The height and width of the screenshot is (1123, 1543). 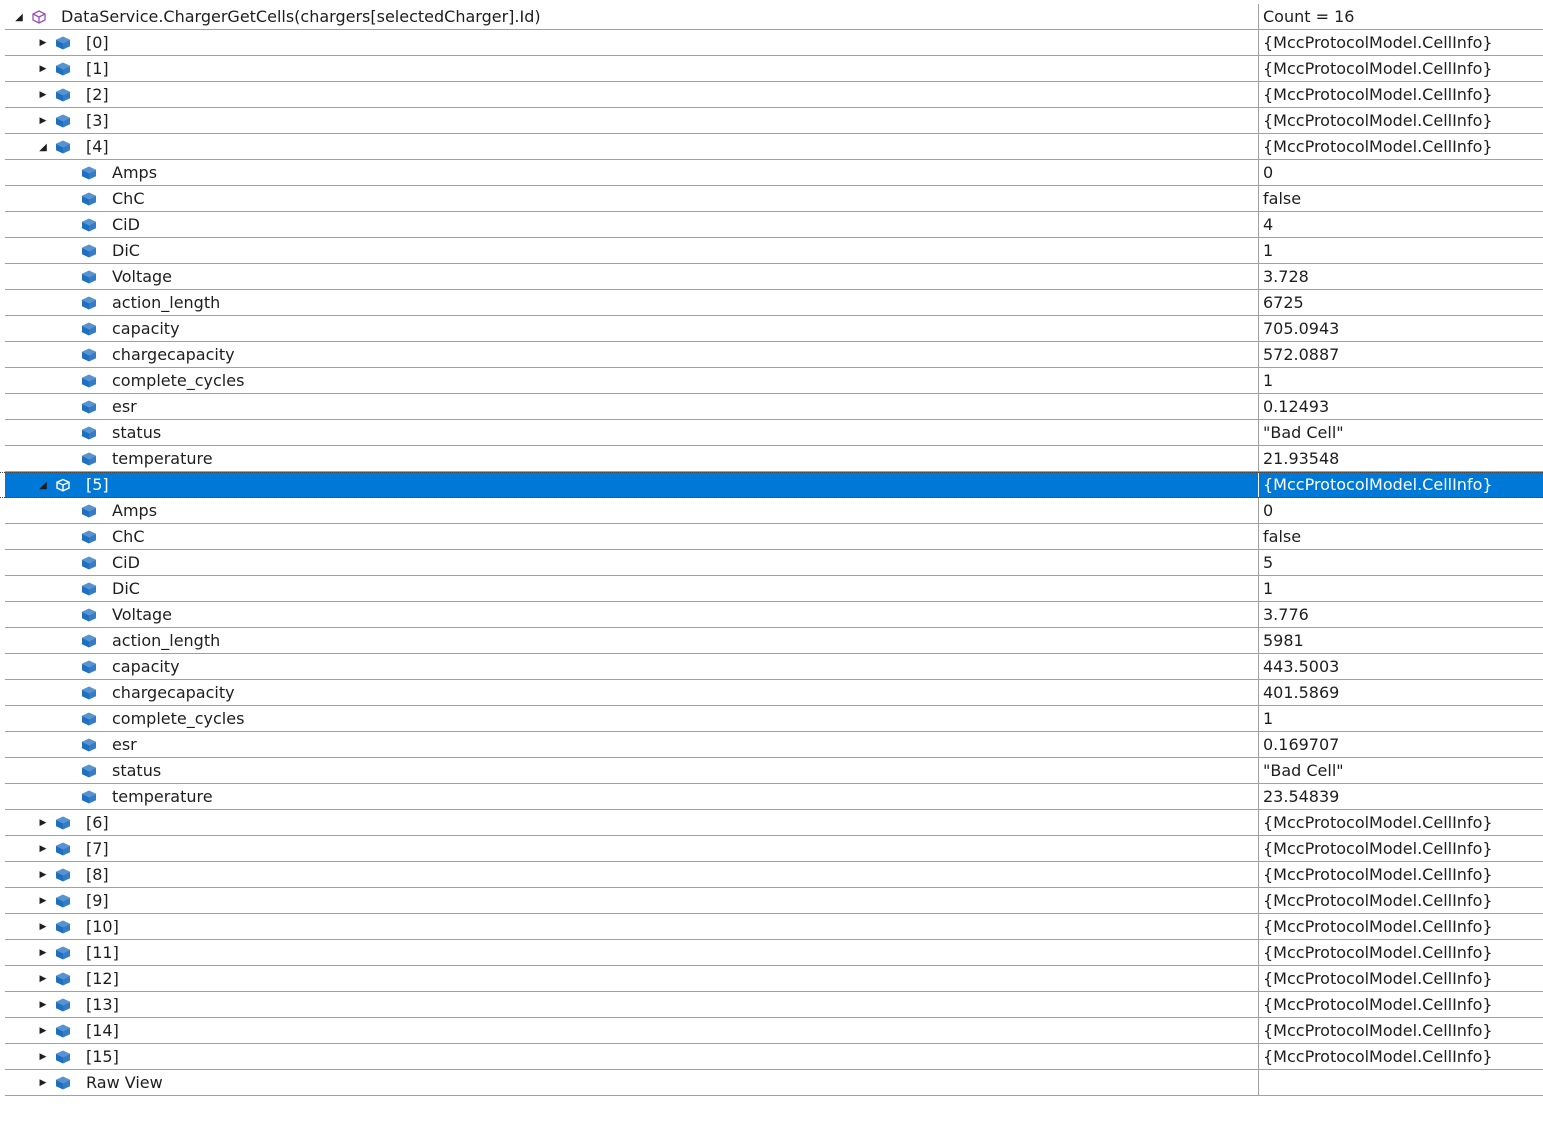 What do you see at coordinates (102, 926) in the screenshot?
I see `member-name: [10]` at bounding box center [102, 926].